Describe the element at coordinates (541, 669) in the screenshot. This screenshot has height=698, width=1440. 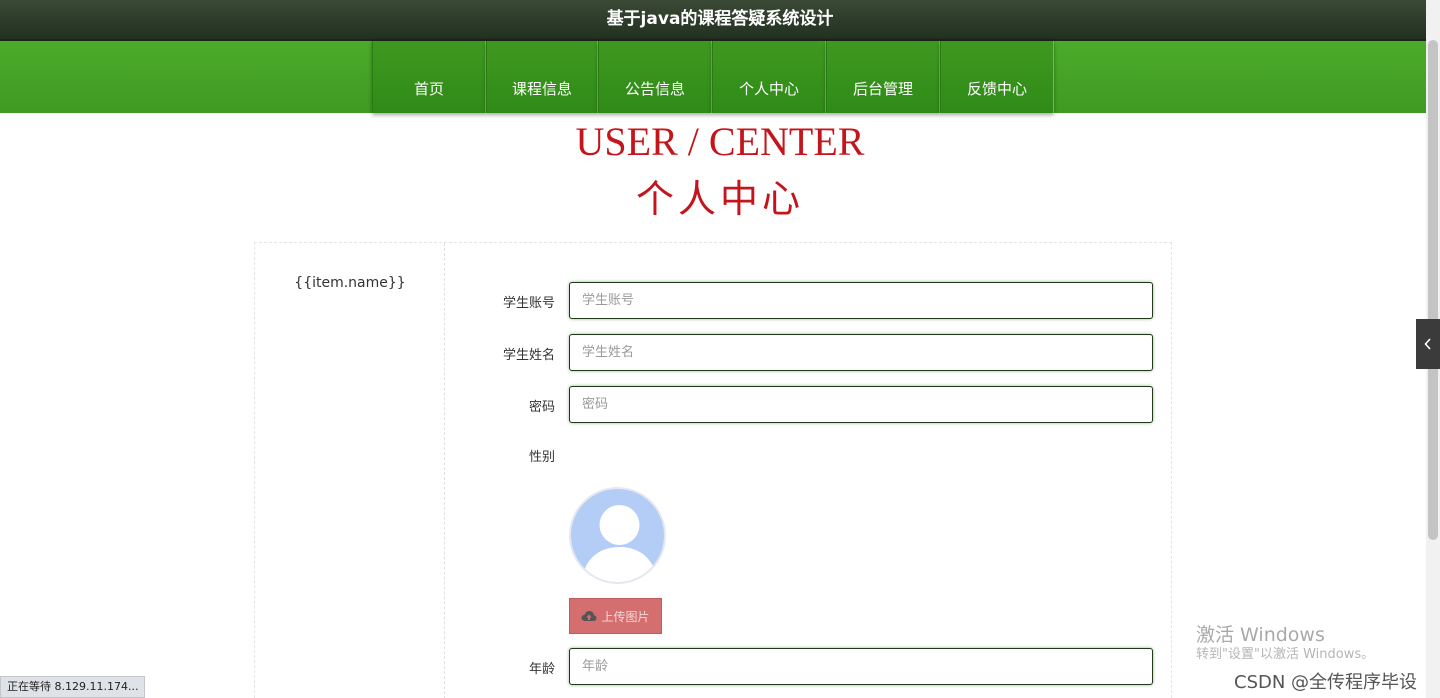
I see `age-label: 年龄` at that location.